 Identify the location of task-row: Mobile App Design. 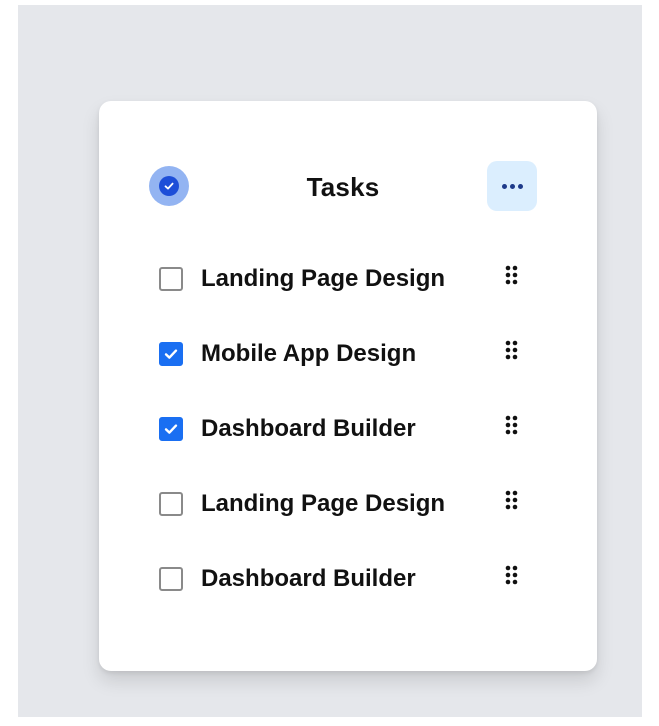
(344, 353).